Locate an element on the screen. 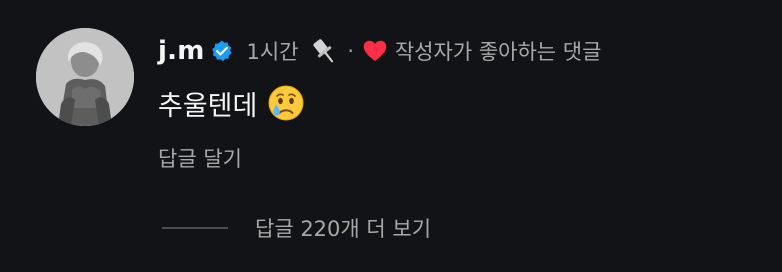  verified-badge-icon is located at coordinates (222, 51).